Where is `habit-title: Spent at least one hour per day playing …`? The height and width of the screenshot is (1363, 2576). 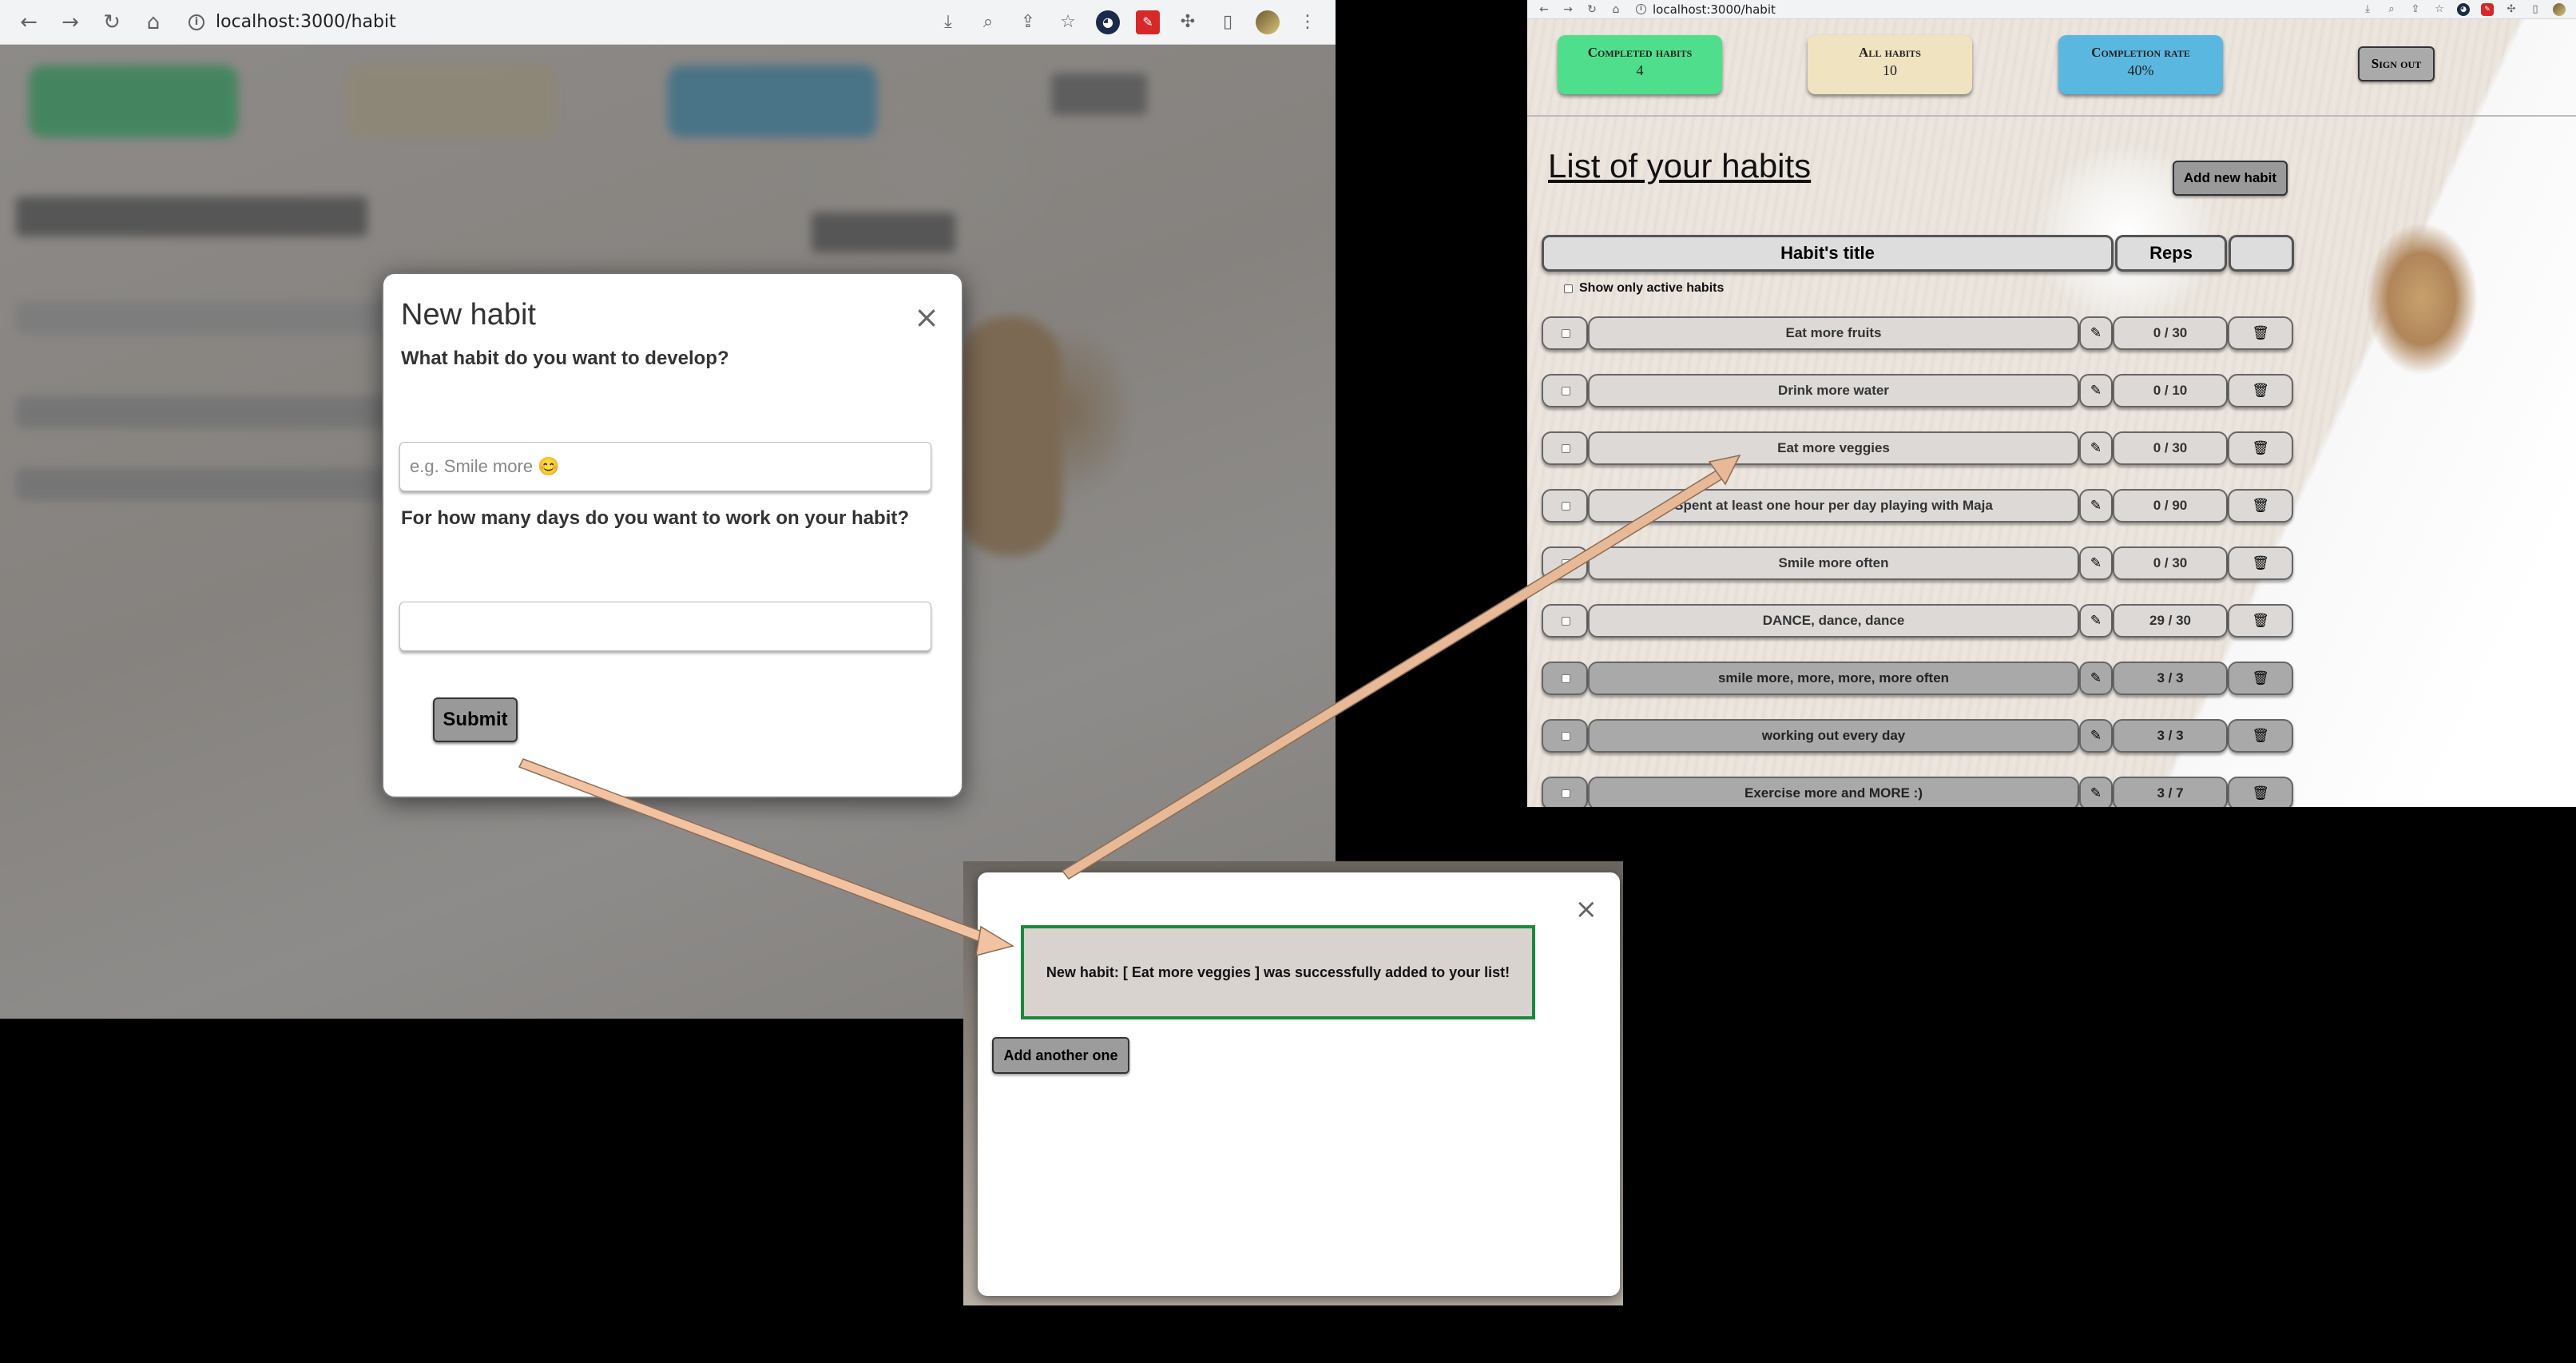
habit-title: Spent at least one hour per day playing … is located at coordinates (1833, 506).